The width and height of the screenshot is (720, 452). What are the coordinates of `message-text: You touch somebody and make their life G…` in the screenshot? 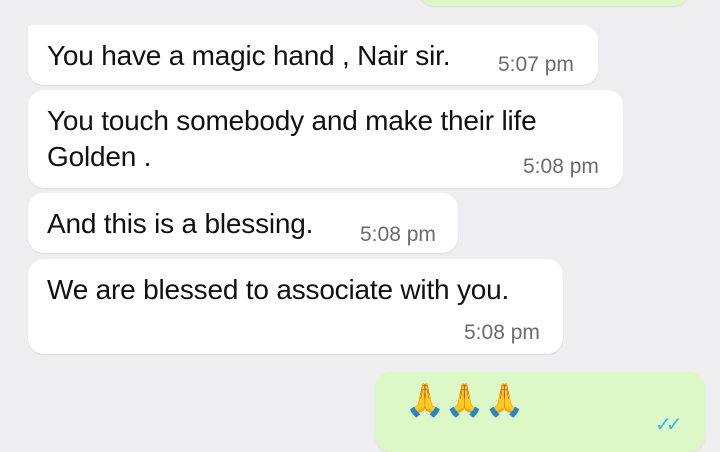 It's located at (292, 138).